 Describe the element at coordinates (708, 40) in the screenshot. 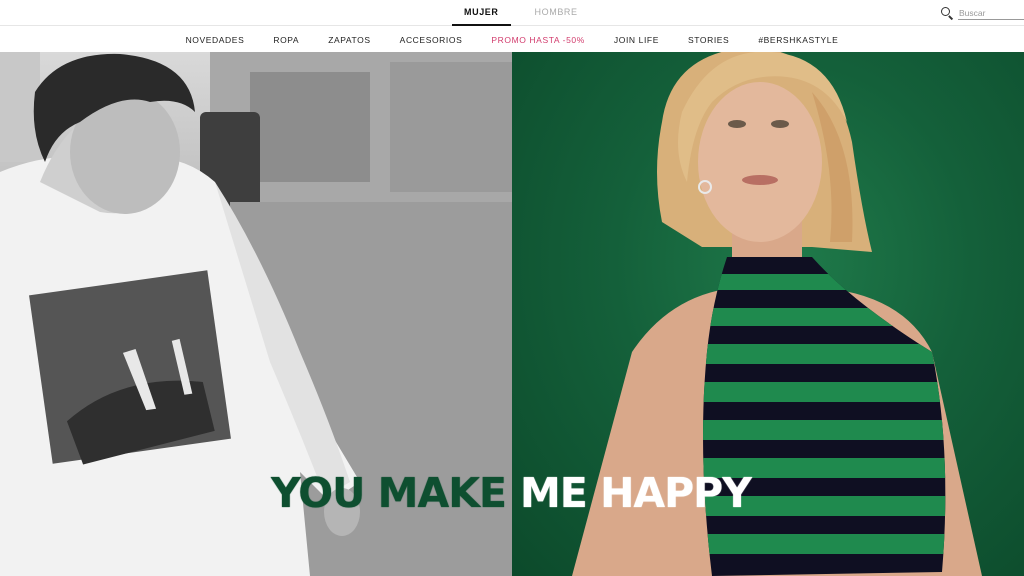

I see `nav-item-stories: STORIES` at that location.